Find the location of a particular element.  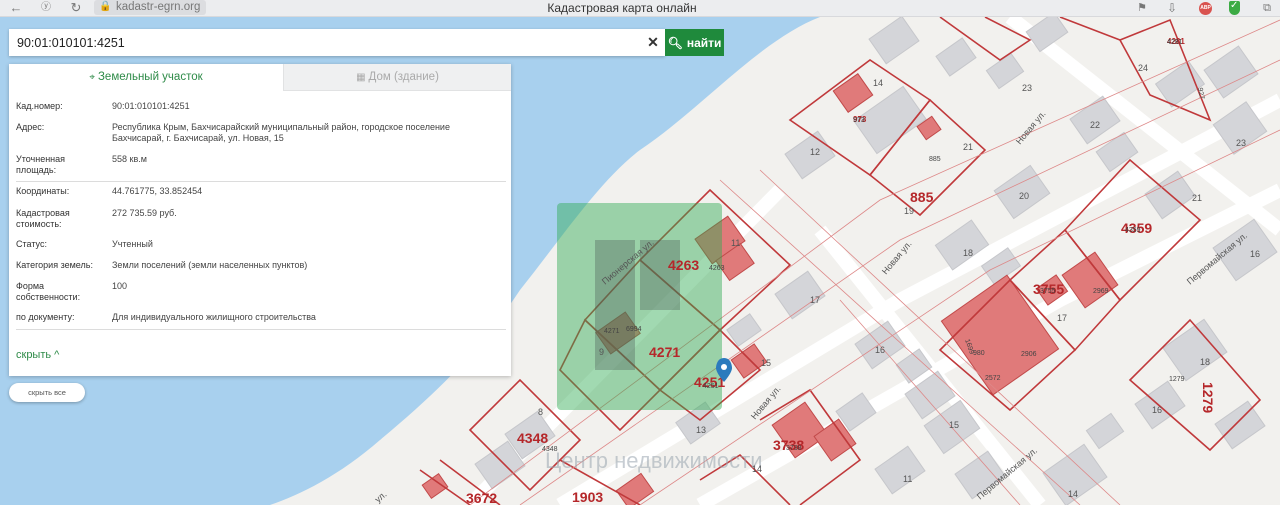

svg-text: 3672 is located at coordinates (481, 497).